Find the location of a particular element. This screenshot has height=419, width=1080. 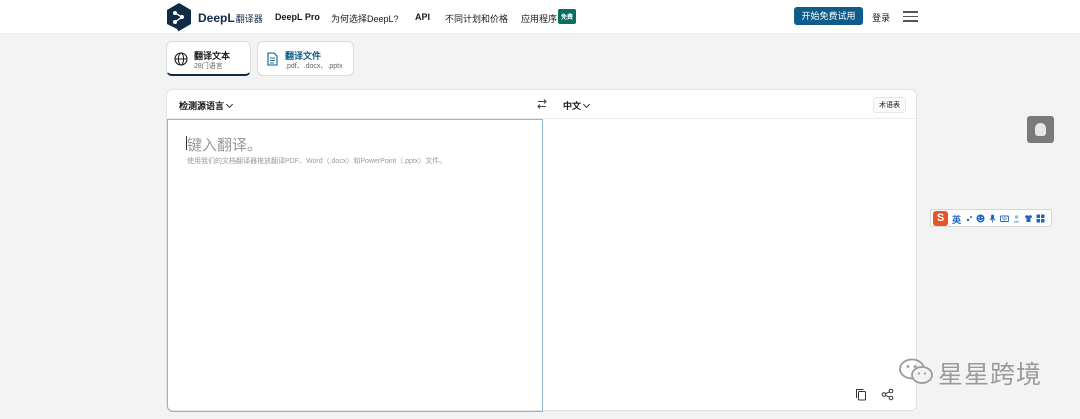

grid-icon is located at coordinates (1040, 218).